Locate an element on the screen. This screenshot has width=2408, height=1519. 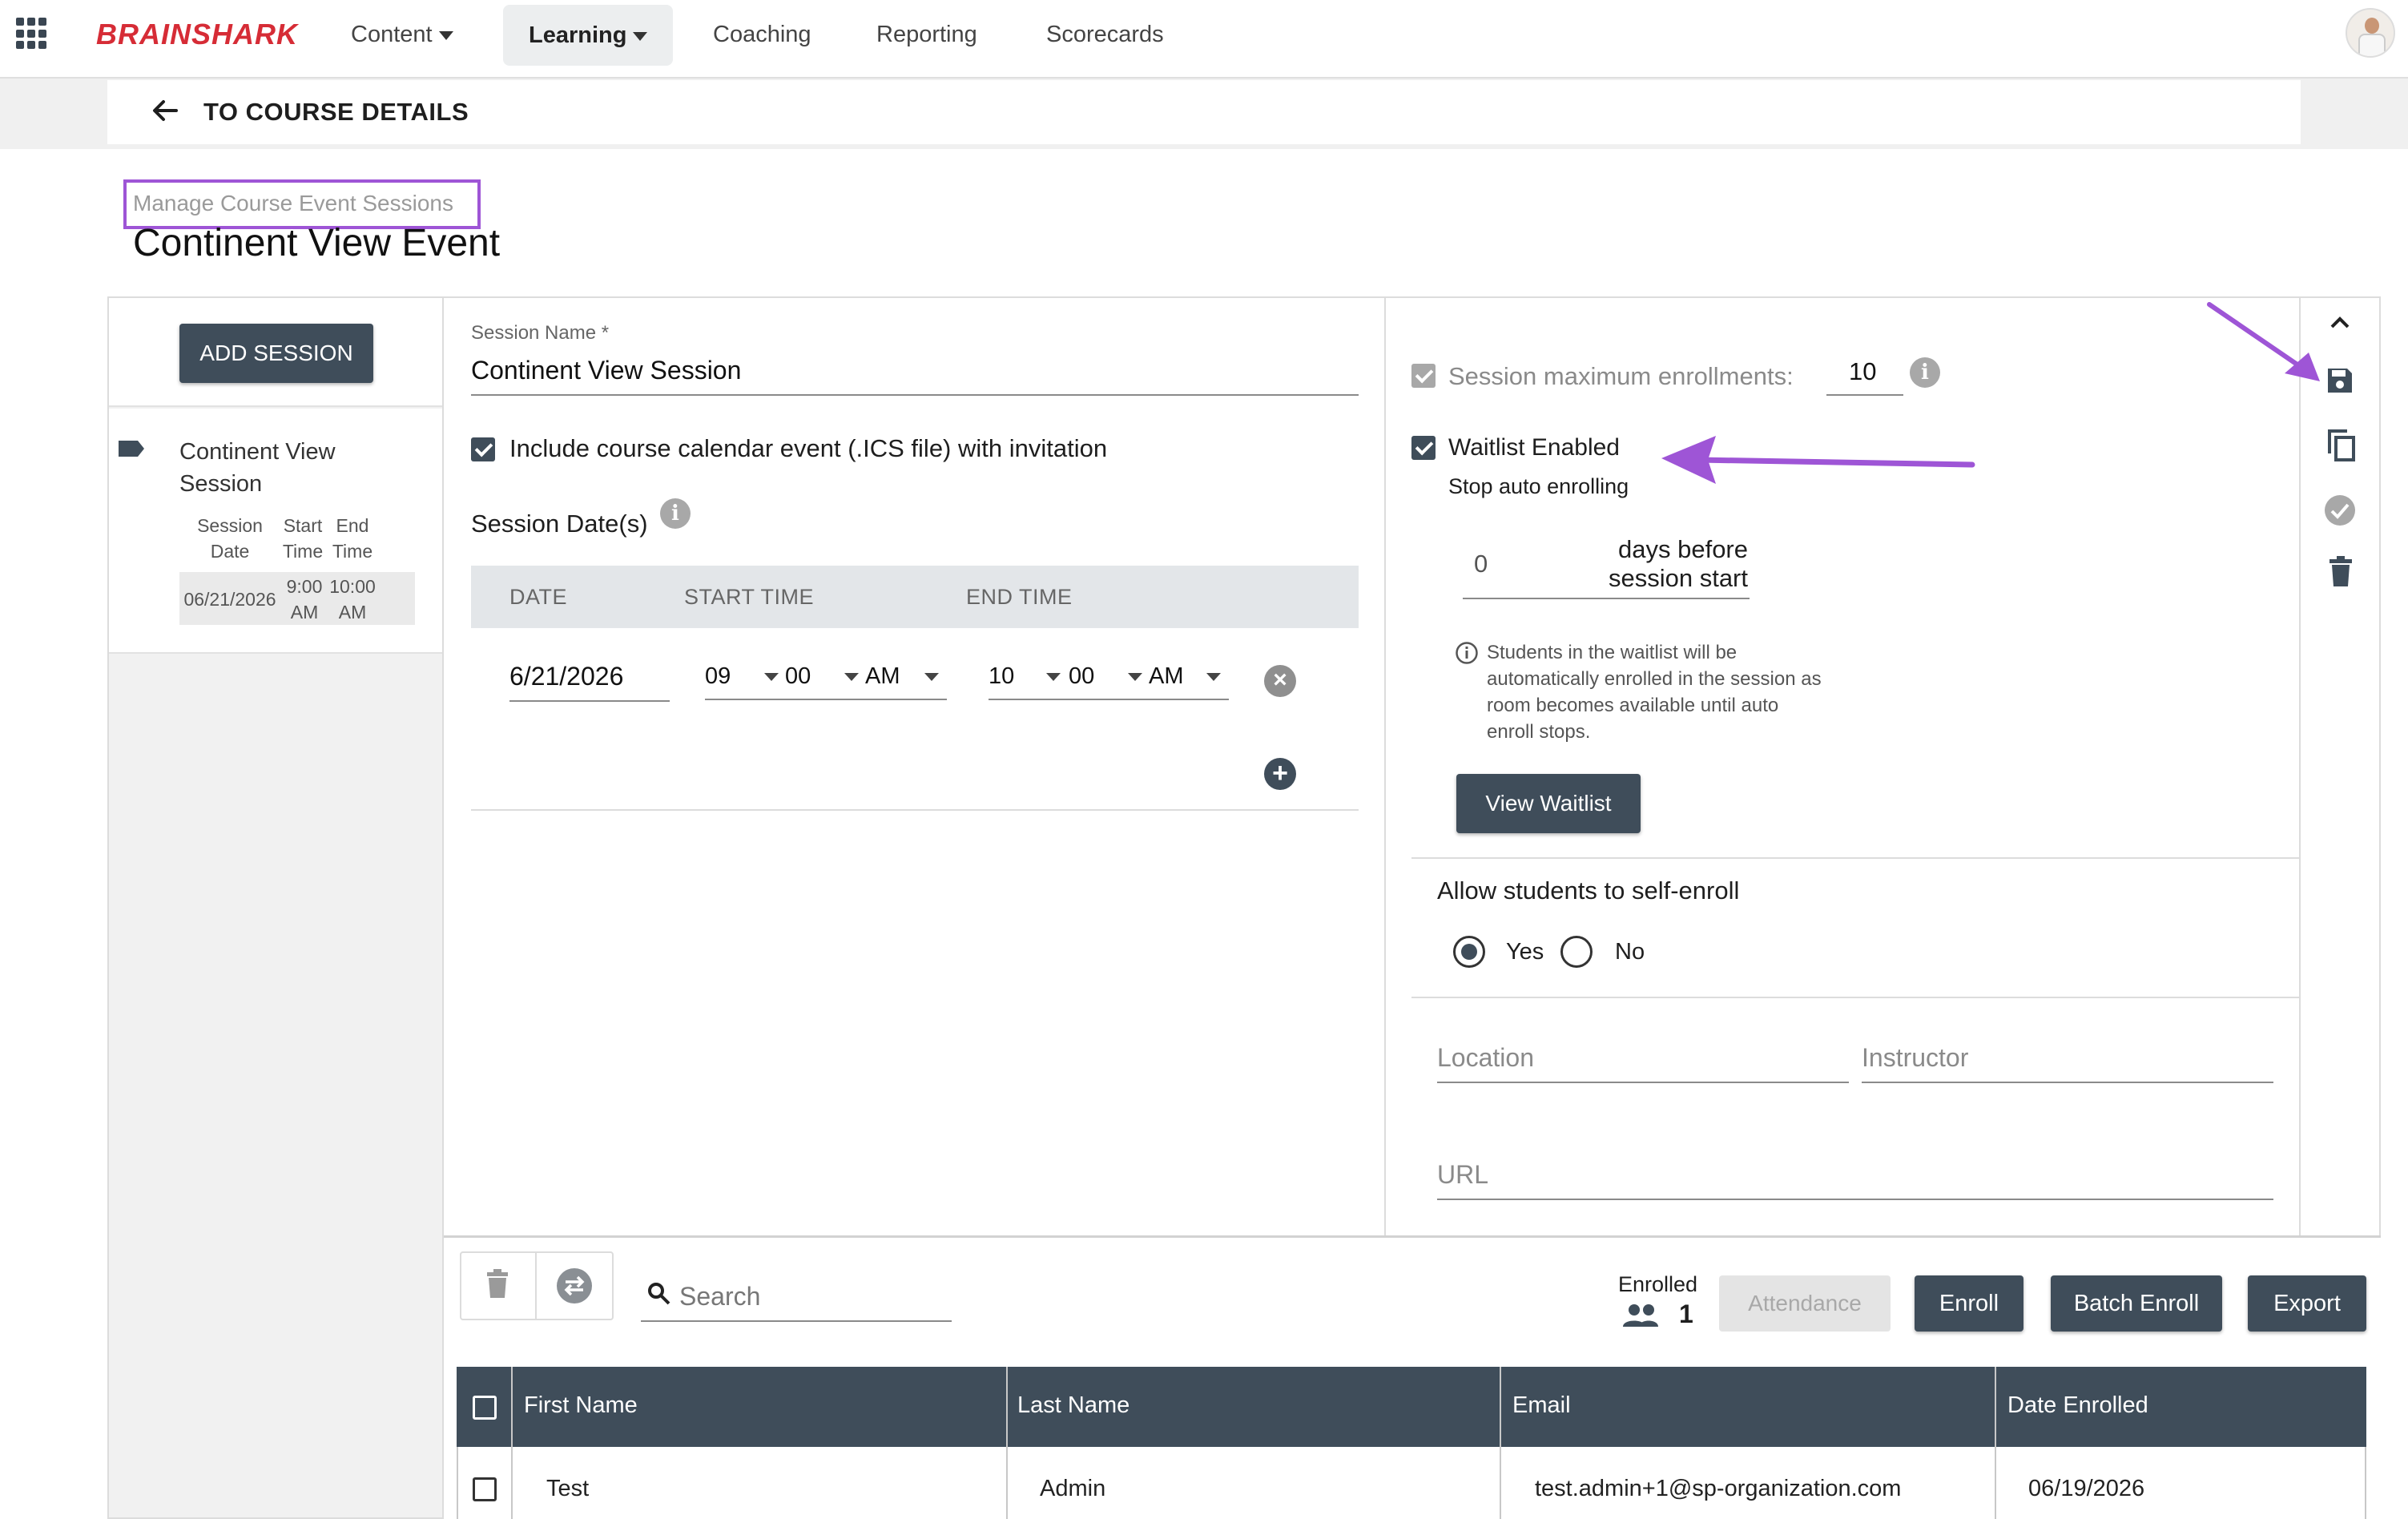
instructor-underline is located at coordinates (2067, 1082).